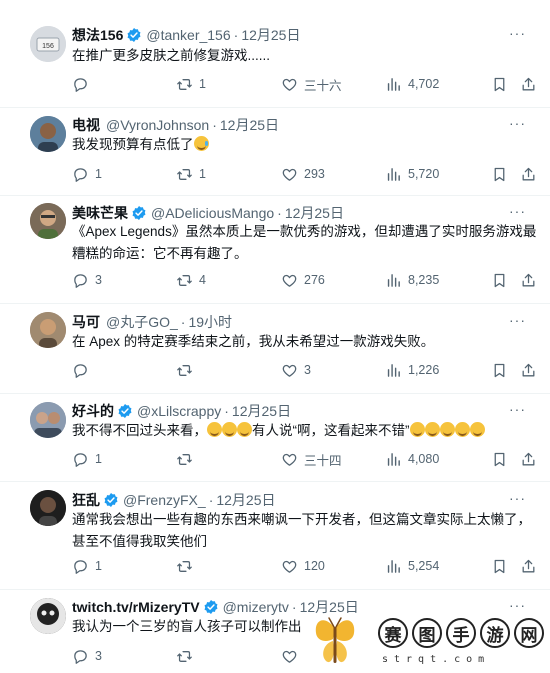  What do you see at coordinates (86, 500) in the screenshot?
I see `author-name: 狂乱` at bounding box center [86, 500].